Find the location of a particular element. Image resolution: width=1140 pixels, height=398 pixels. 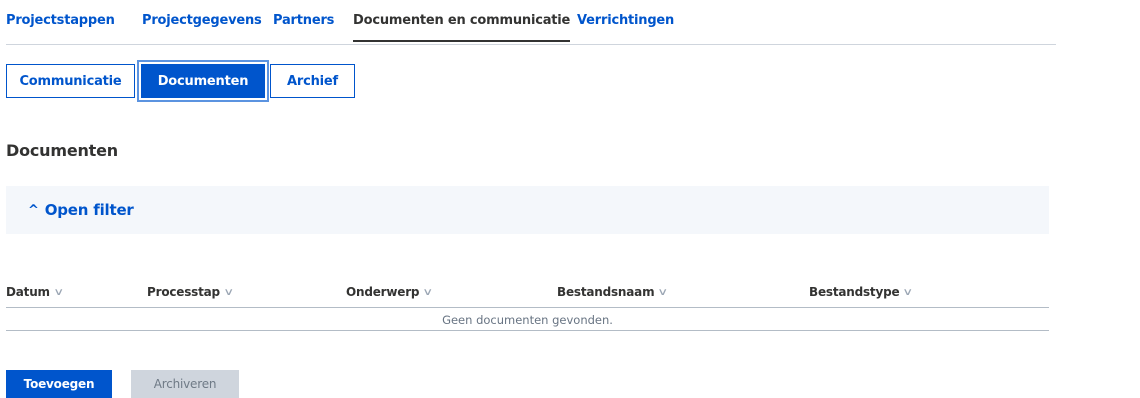

column-header-label: Processtap is located at coordinates (183, 292).